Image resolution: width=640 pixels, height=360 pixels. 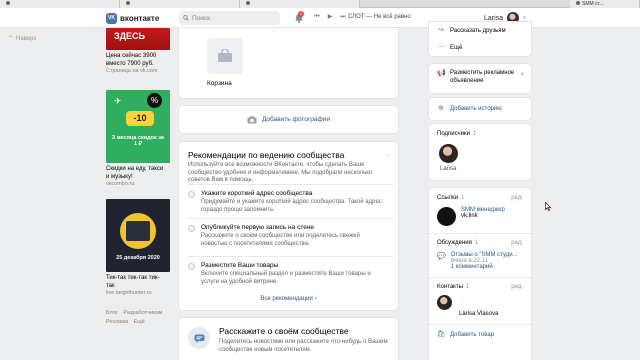 I want to click on goods-card: Корзина, so click(x=288, y=63).